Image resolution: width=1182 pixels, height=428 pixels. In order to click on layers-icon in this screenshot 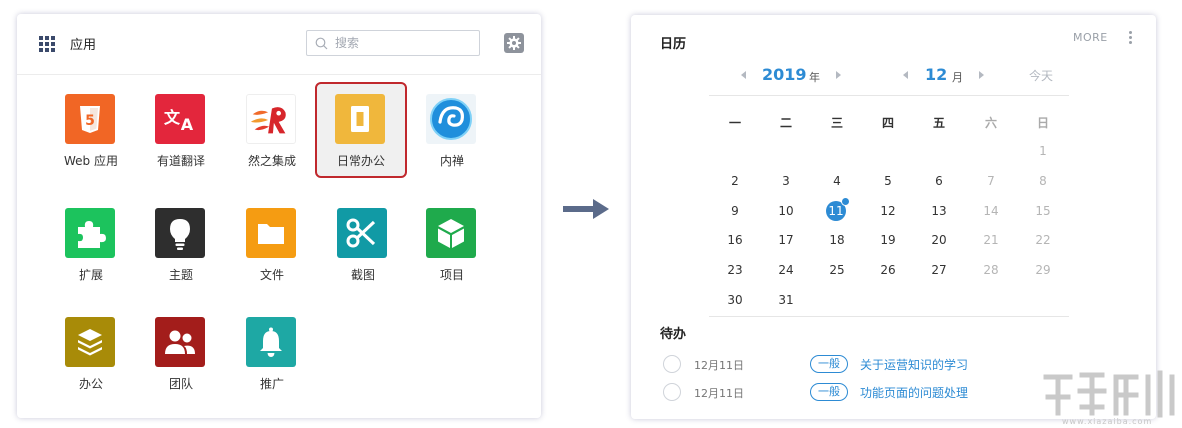, I will do `click(90, 342)`.